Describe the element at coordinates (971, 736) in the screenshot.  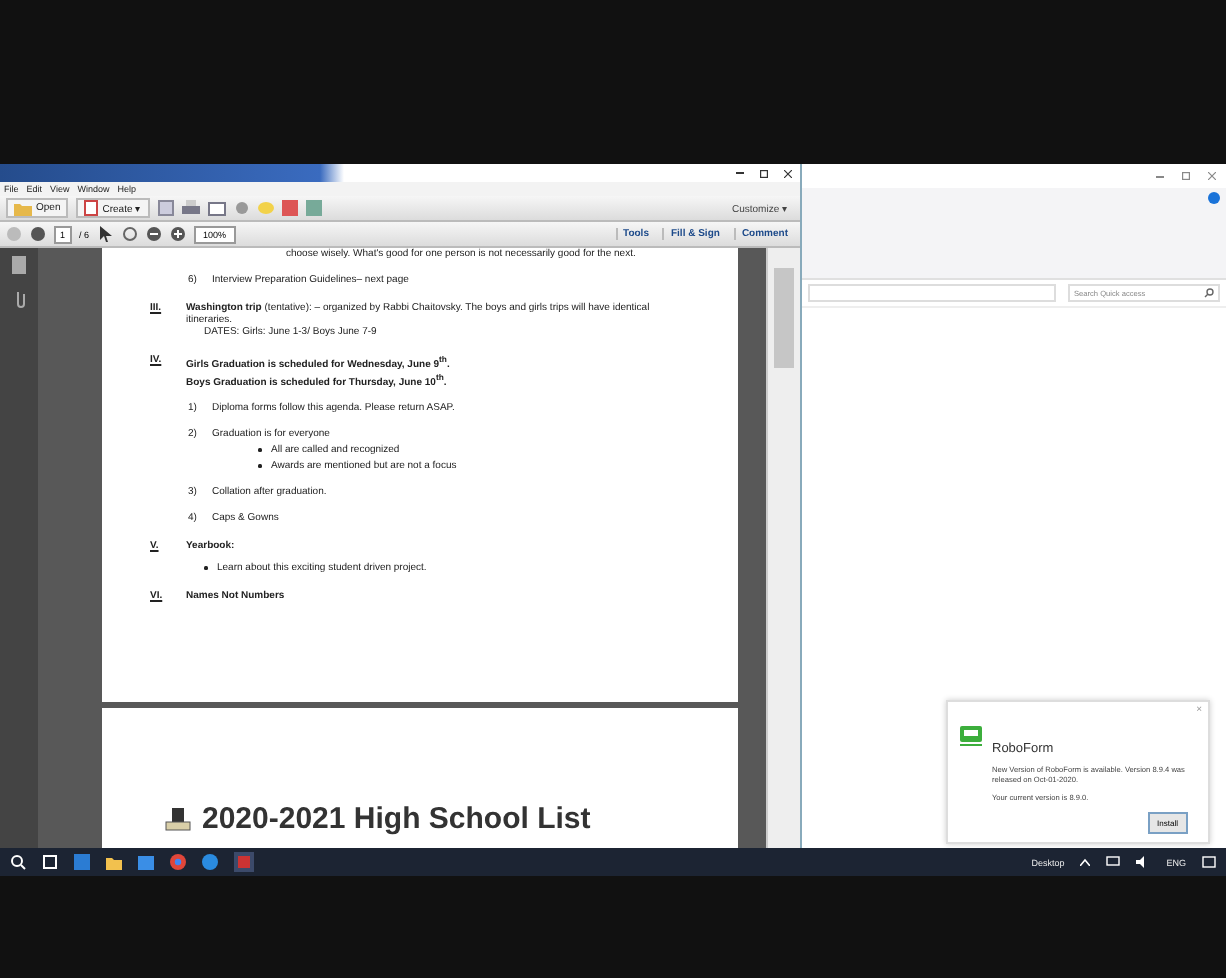
I see `app-logo-icon` at that location.